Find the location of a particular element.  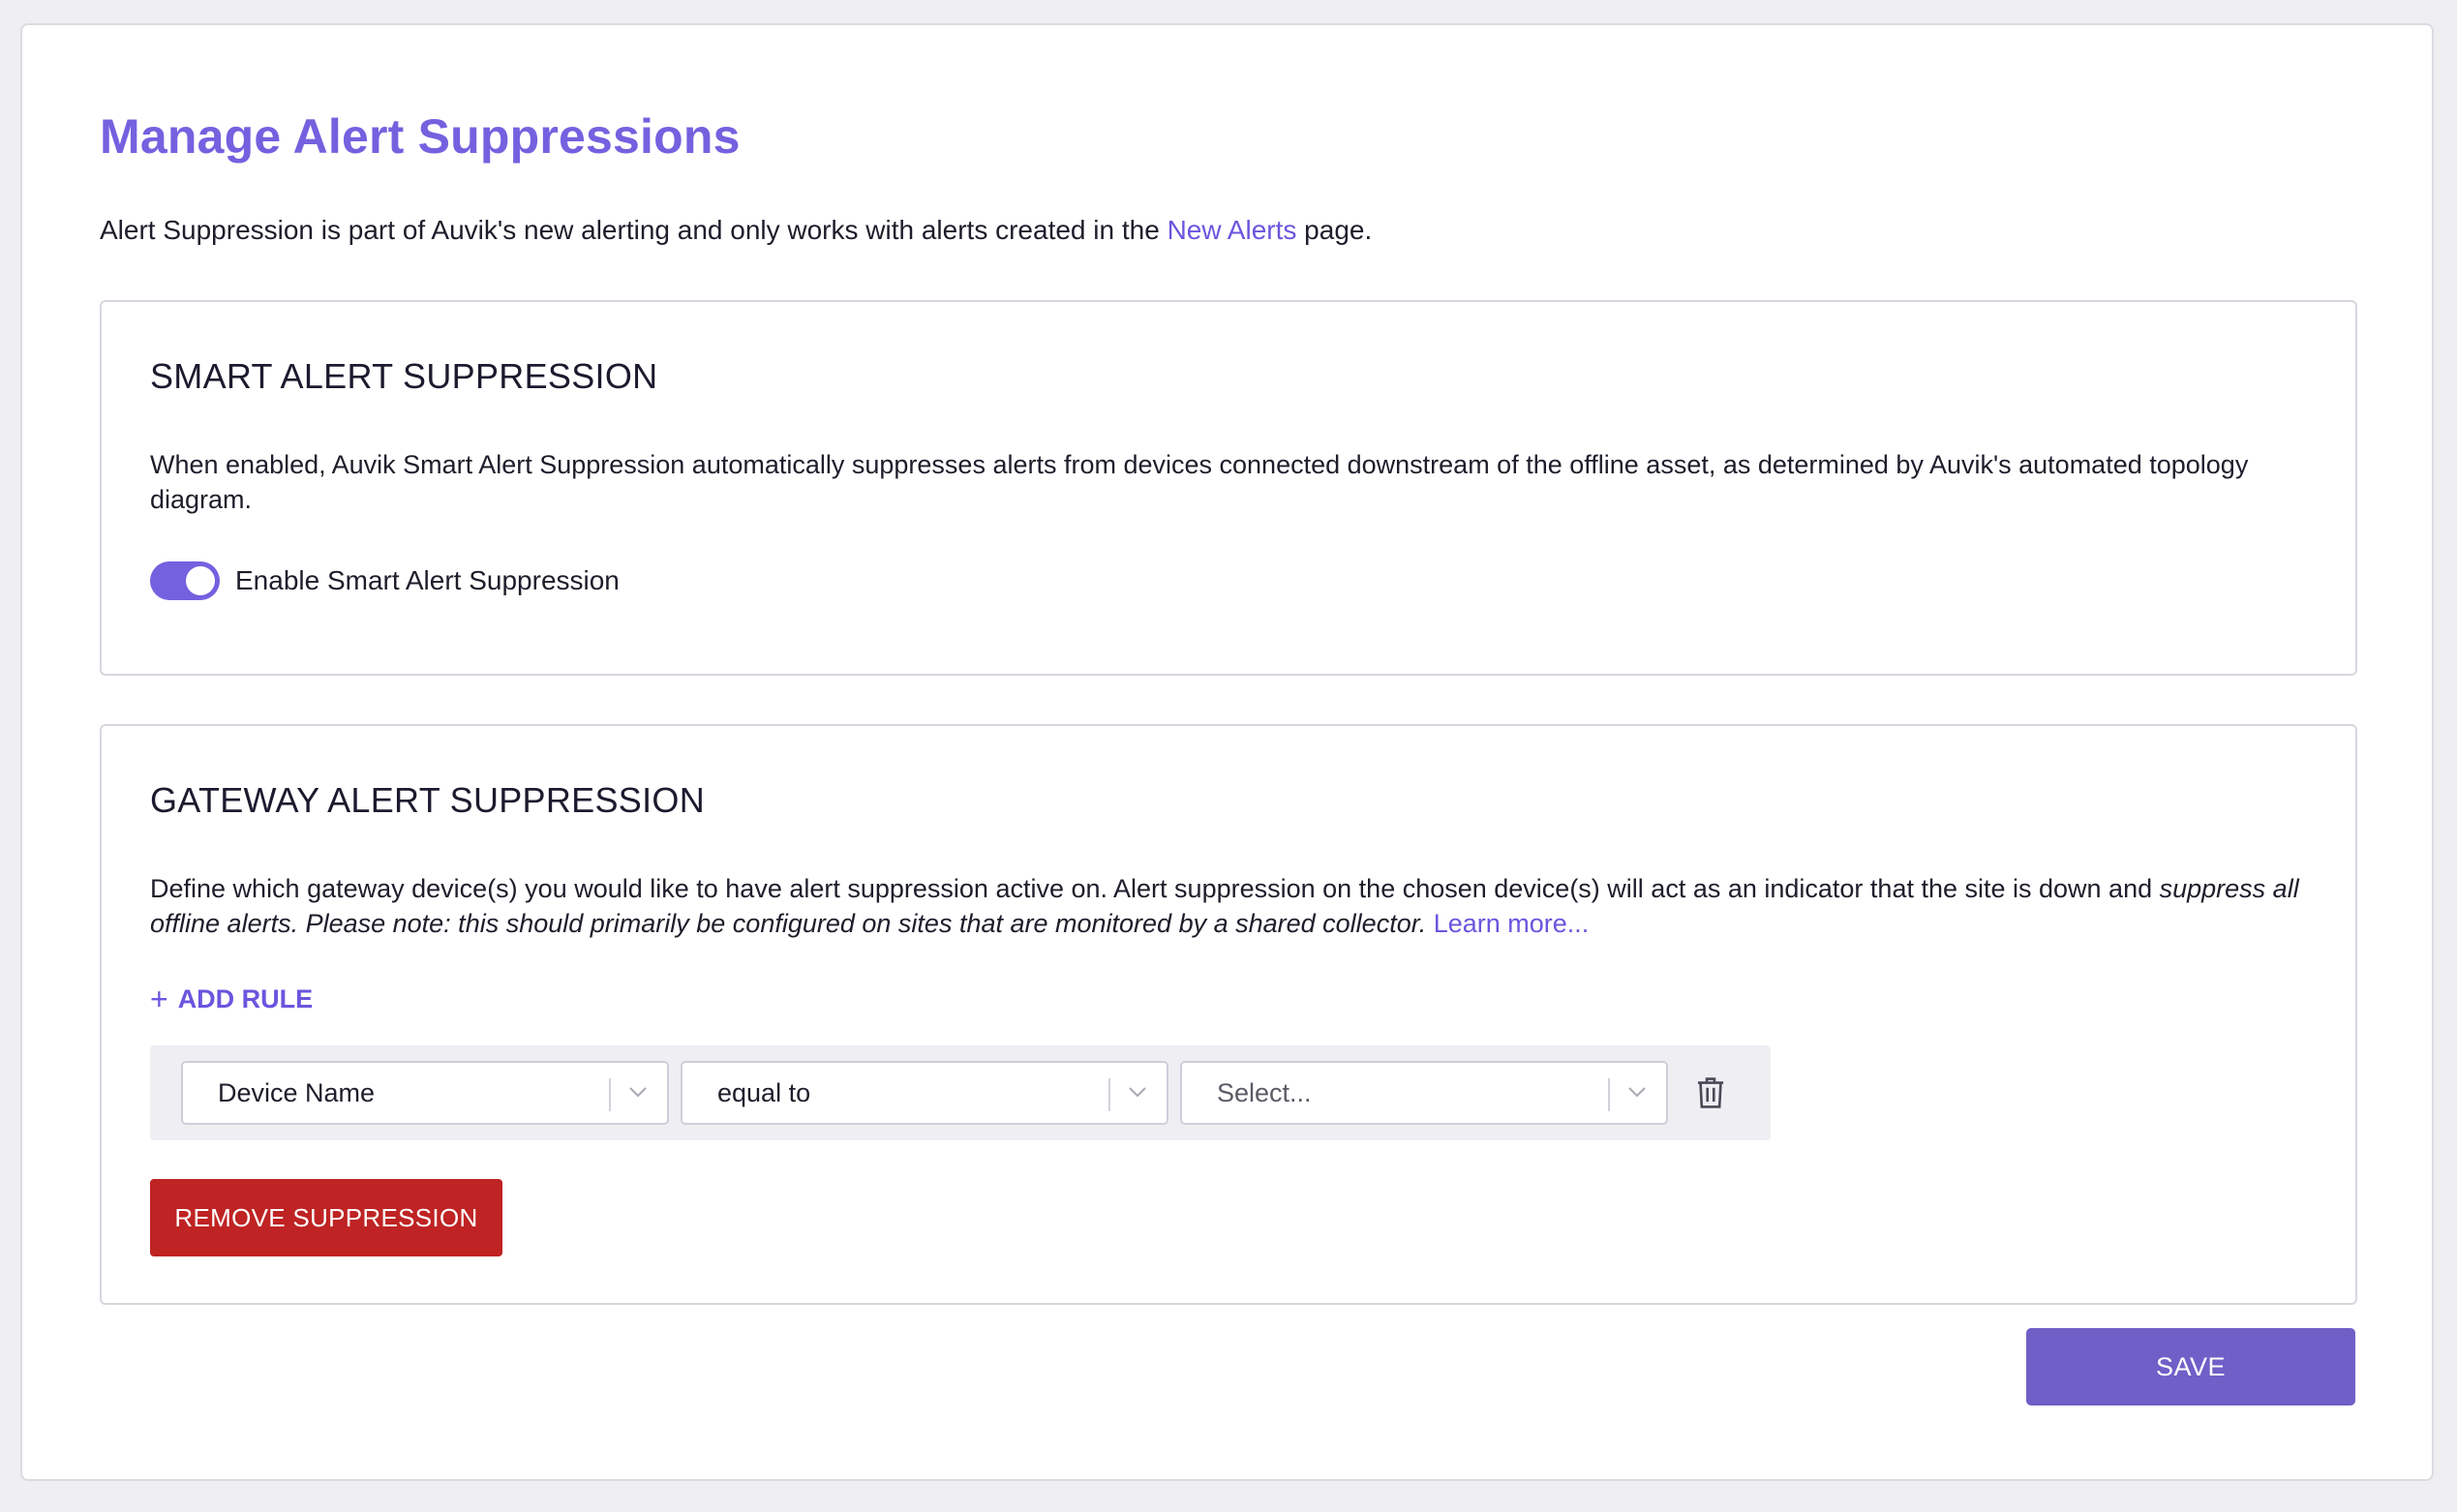

smart-suppression-toggle-row: Enable Smart Alert Suppression is located at coordinates (385, 580).